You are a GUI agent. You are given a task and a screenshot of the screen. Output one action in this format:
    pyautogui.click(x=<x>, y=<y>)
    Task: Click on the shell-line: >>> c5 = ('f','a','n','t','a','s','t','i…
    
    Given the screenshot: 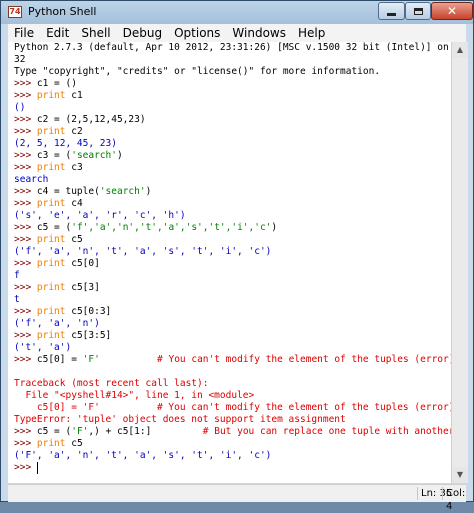 What is the action you would take?
    pyautogui.click(x=232, y=228)
    